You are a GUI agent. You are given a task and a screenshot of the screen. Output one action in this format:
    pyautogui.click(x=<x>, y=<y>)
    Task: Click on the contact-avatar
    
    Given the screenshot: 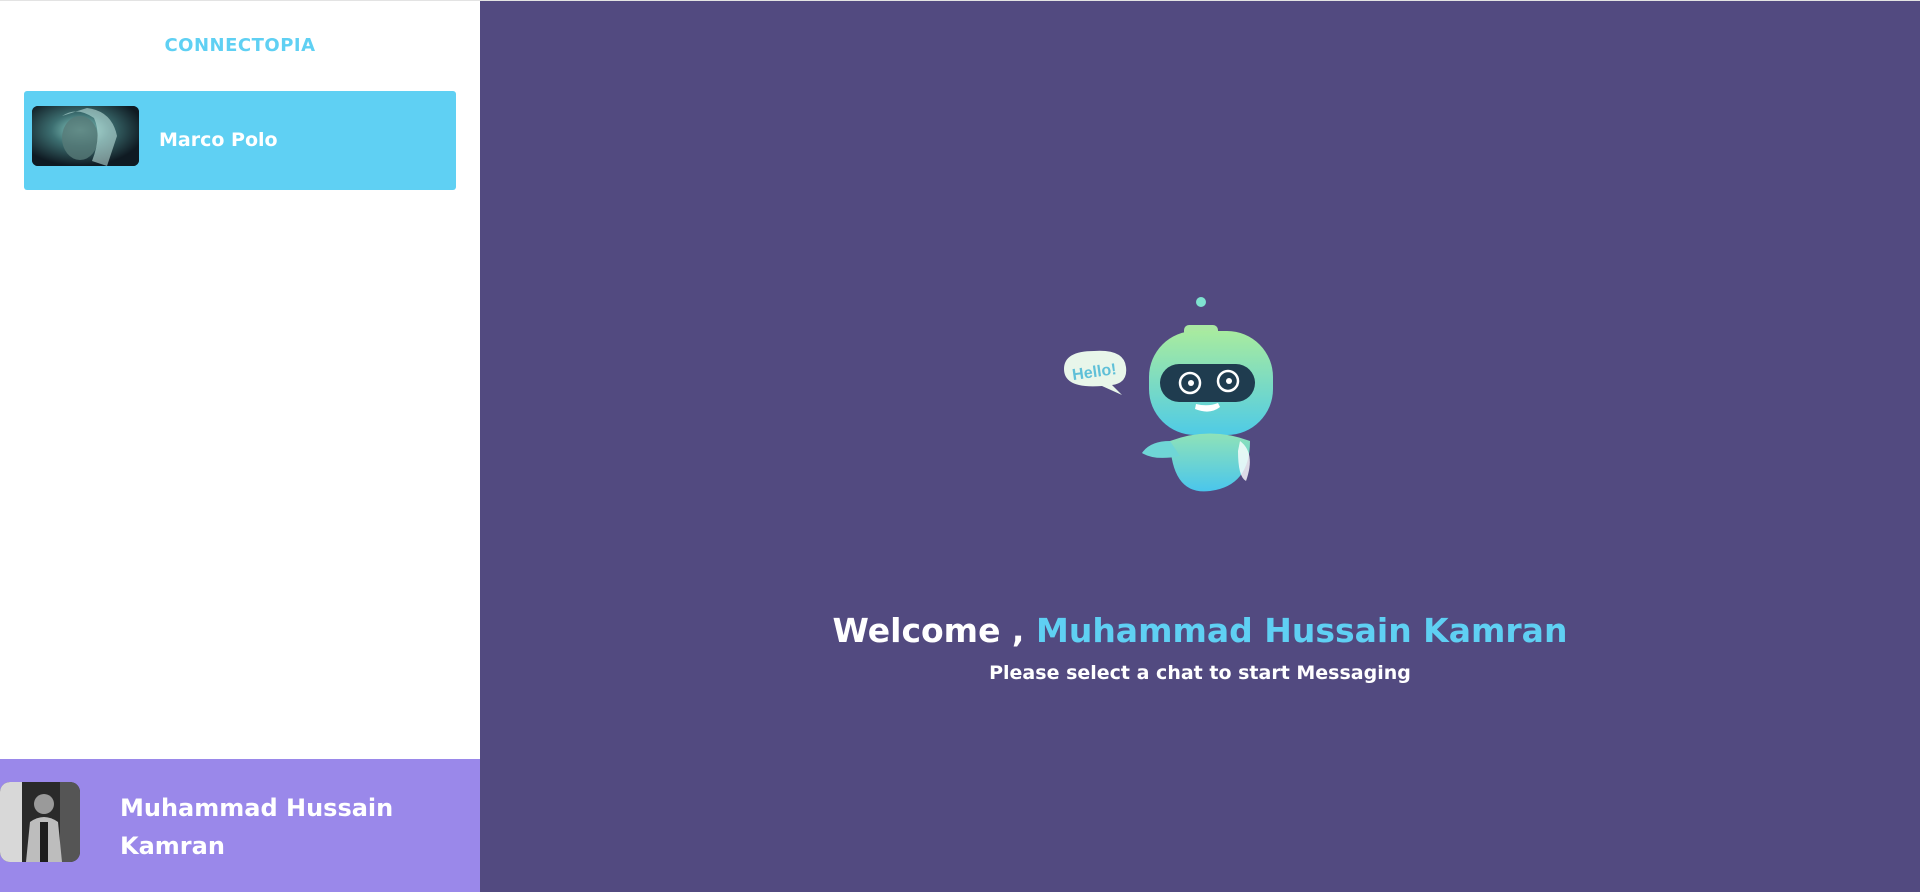 What is the action you would take?
    pyautogui.click(x=85, y=136)
    